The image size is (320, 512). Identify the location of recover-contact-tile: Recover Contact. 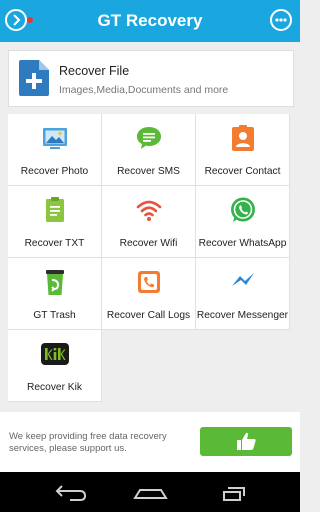
(243, 150).